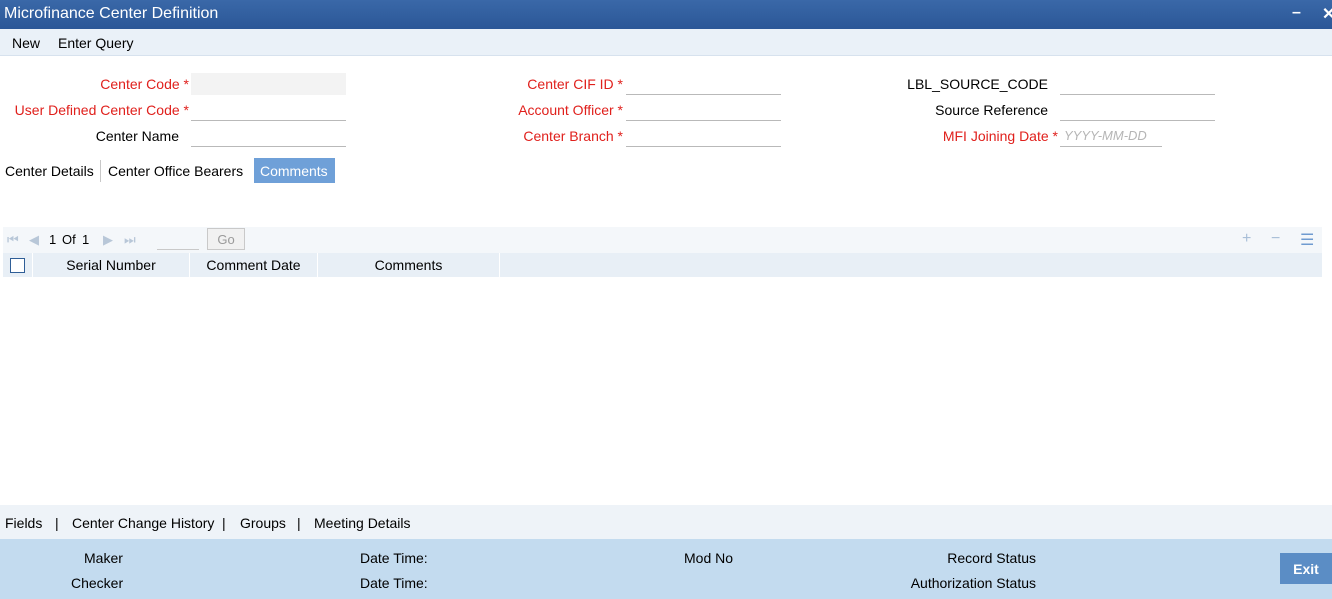  What do you see at coordinates (573, 136) in the screenshot?
I see `center-branch-label: Center Branch *` at bounding box center [573, 136].